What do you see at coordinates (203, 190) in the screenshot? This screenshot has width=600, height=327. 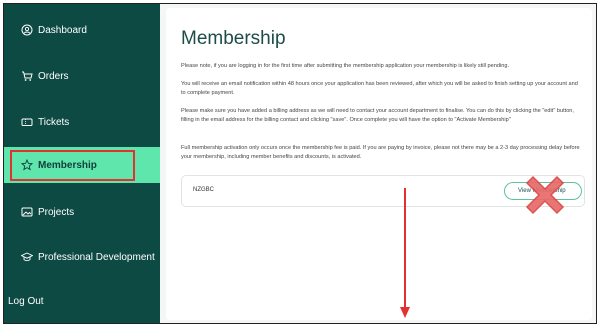 I see `membership-code: NZGBC` at bounding box center [203, 190].